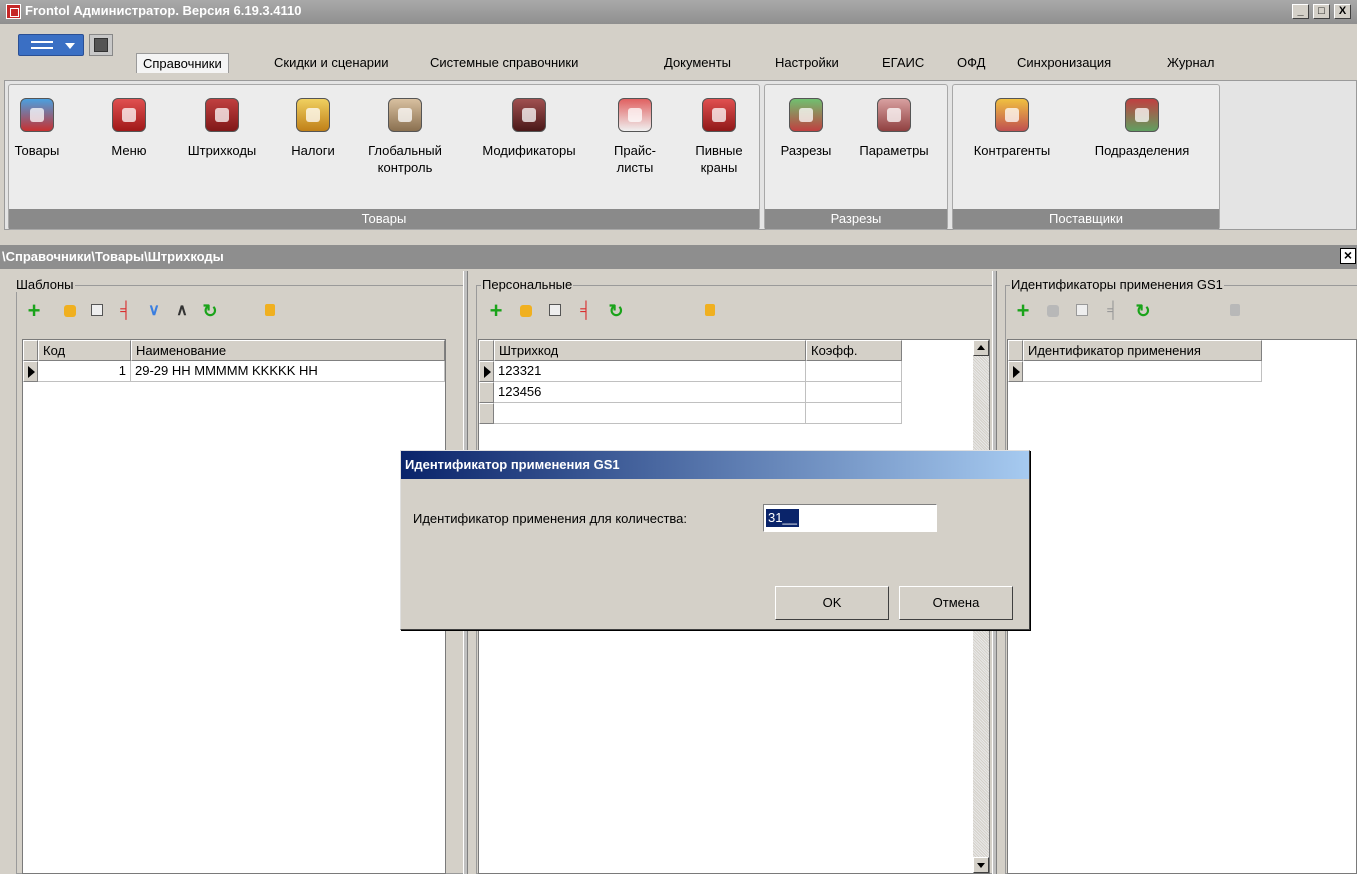  Describe the element at coordinates (1117, 284) in the screenshot. I see `gs1-title: Идентификаторы применения GS1` at that location.